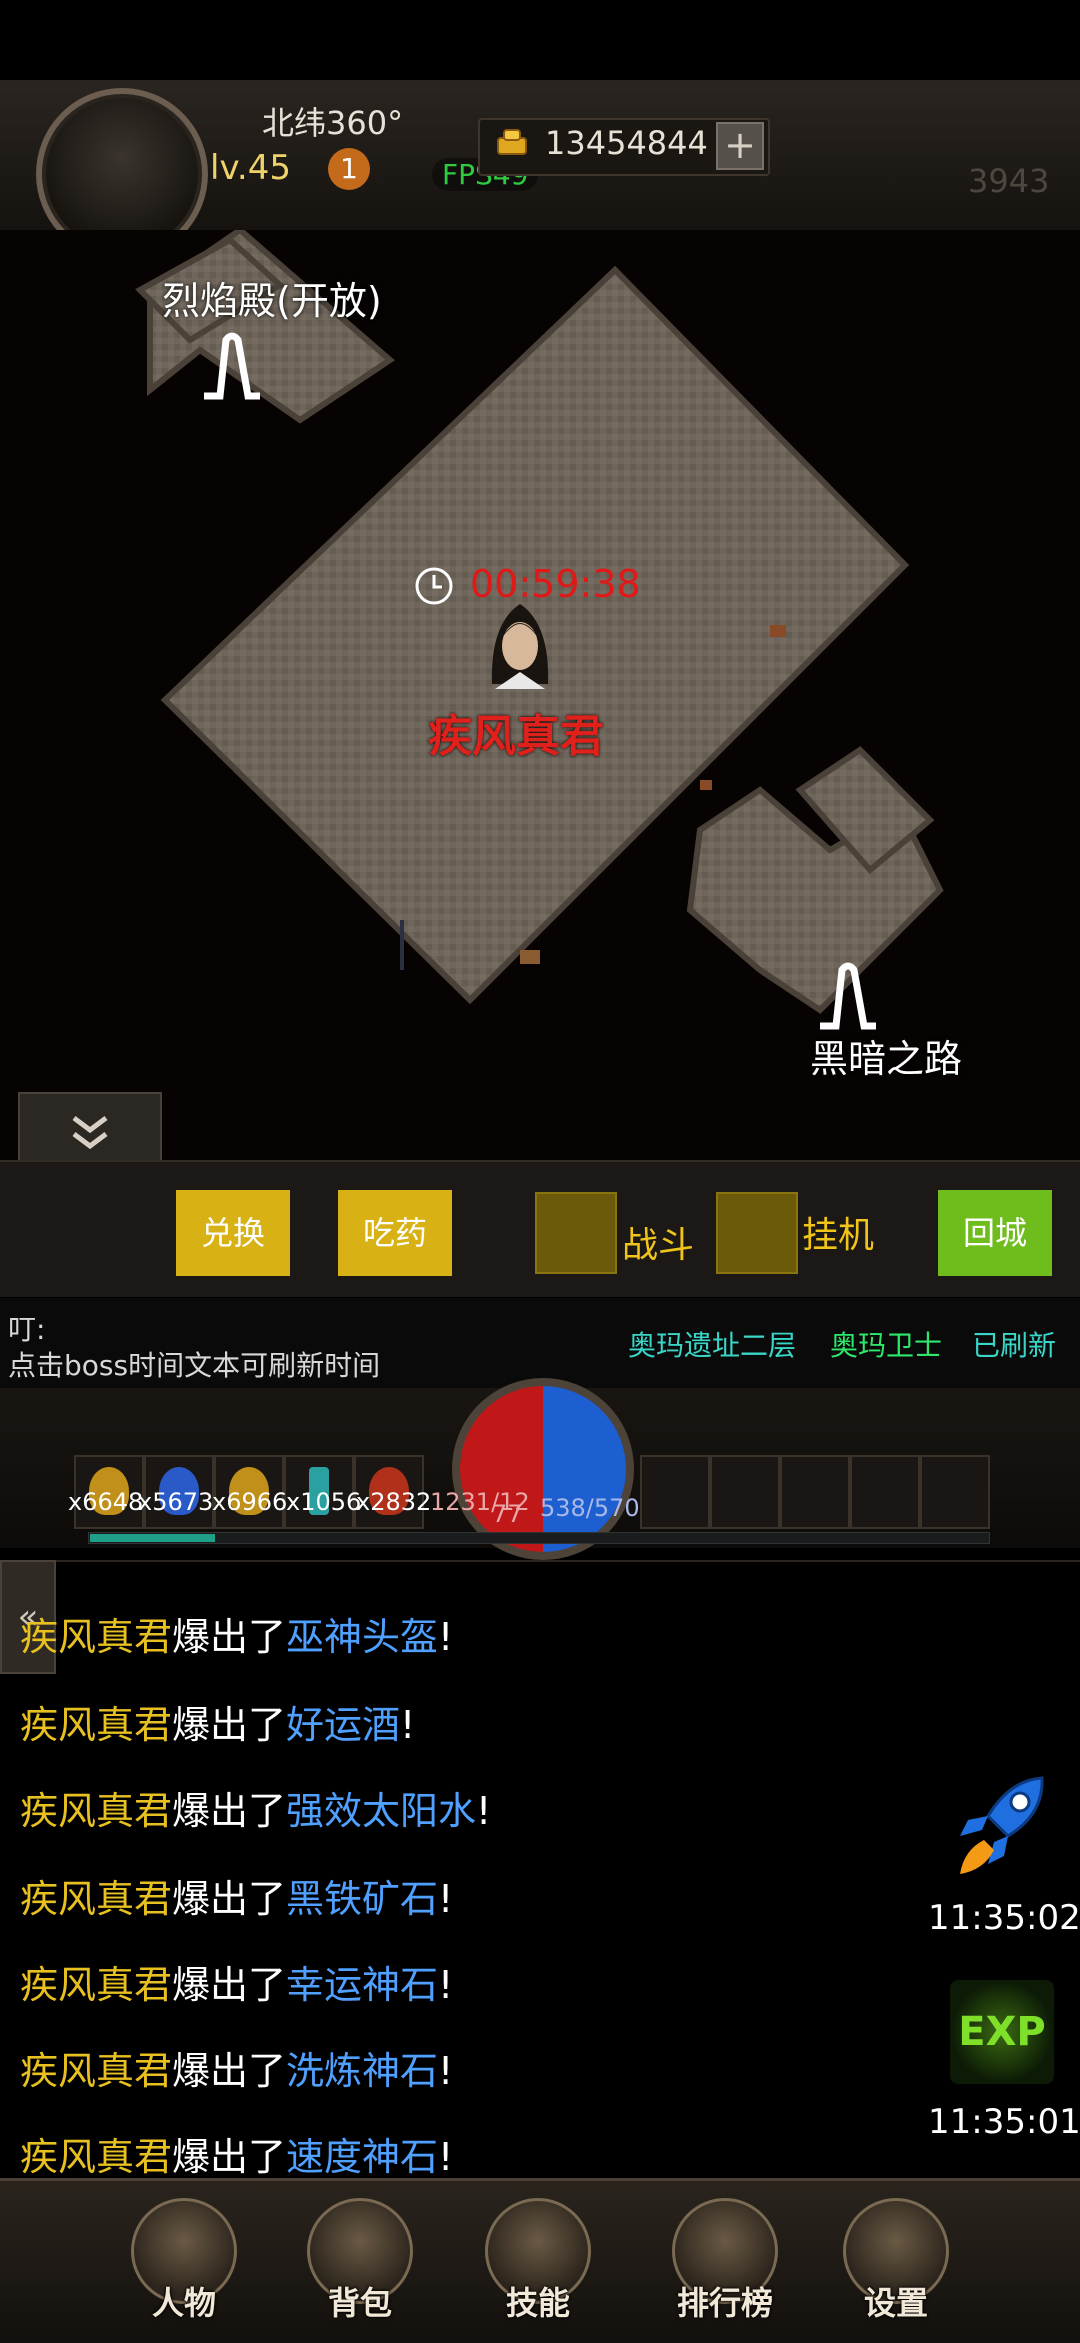  Describe the element at coordinates (434, 586) in the screenshot. I see `clock-icon` at that location.